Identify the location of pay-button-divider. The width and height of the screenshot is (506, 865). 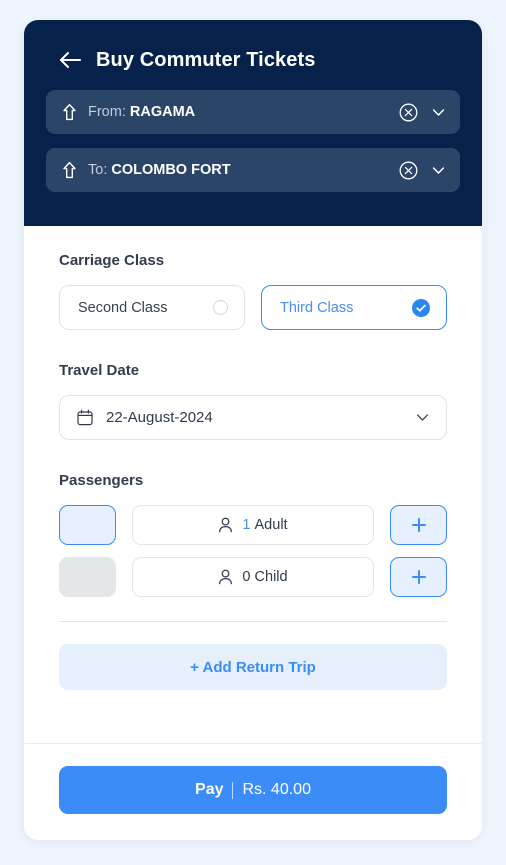
(233, 790).